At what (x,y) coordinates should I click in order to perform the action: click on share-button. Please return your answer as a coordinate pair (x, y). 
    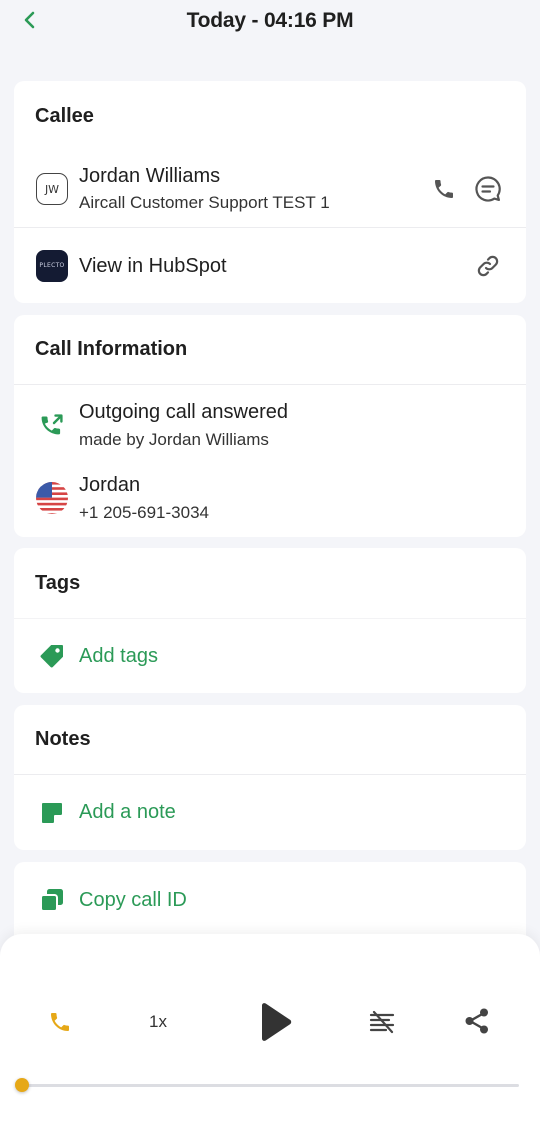
    Looking at the image, I should click on (477, 1021).